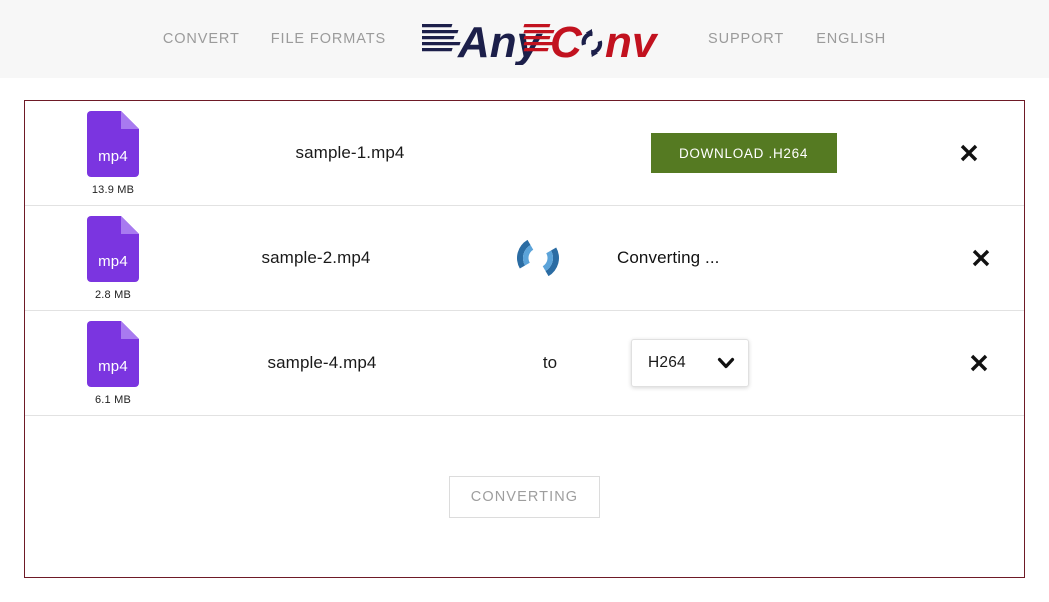 The image size is (1049, 602). I want to click on svg-text: C, so click(566, 41).